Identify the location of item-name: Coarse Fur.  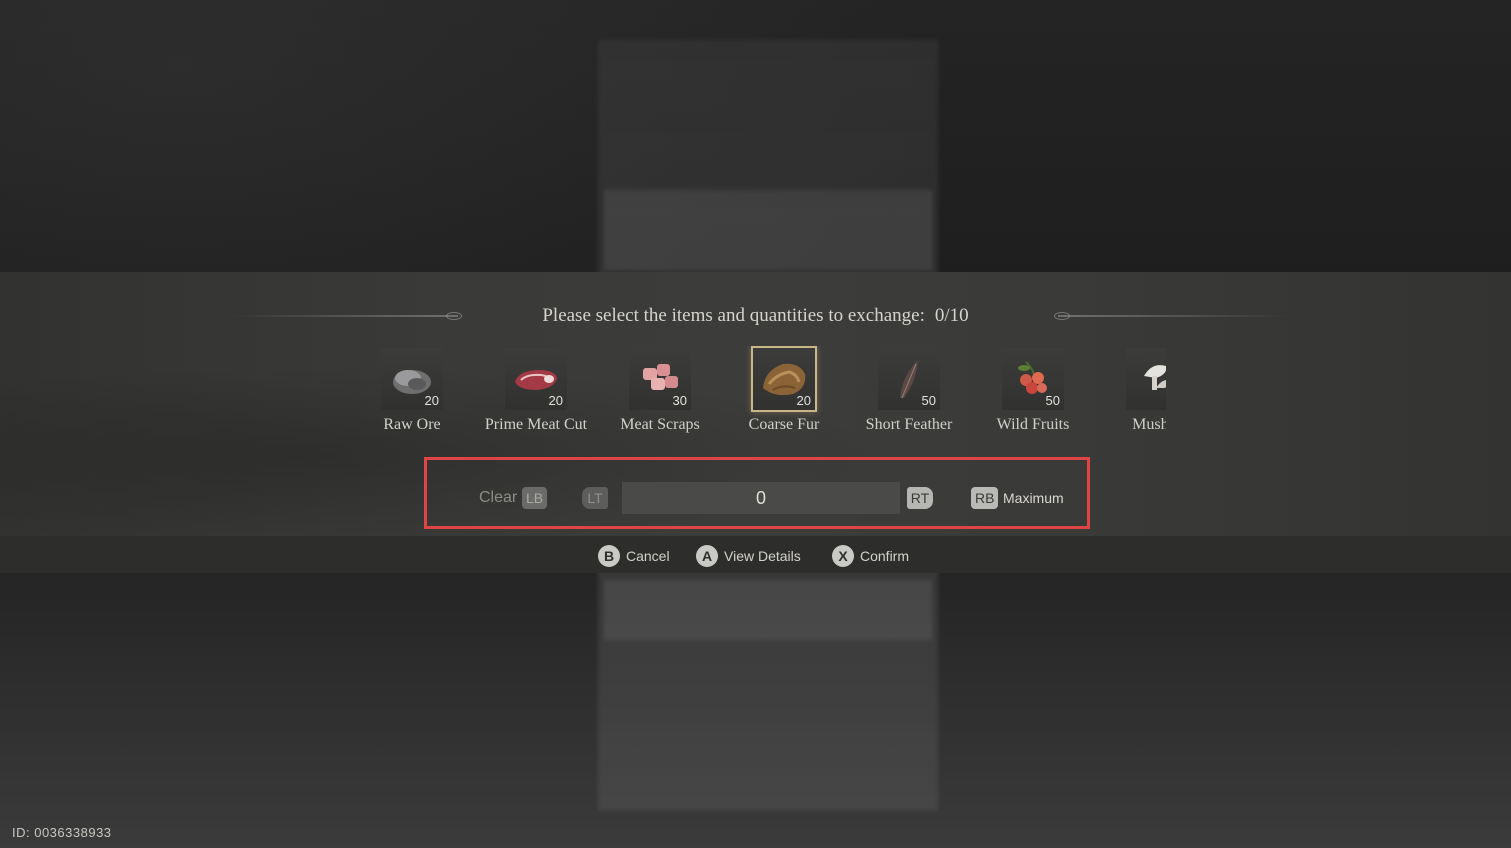
(784, 424).